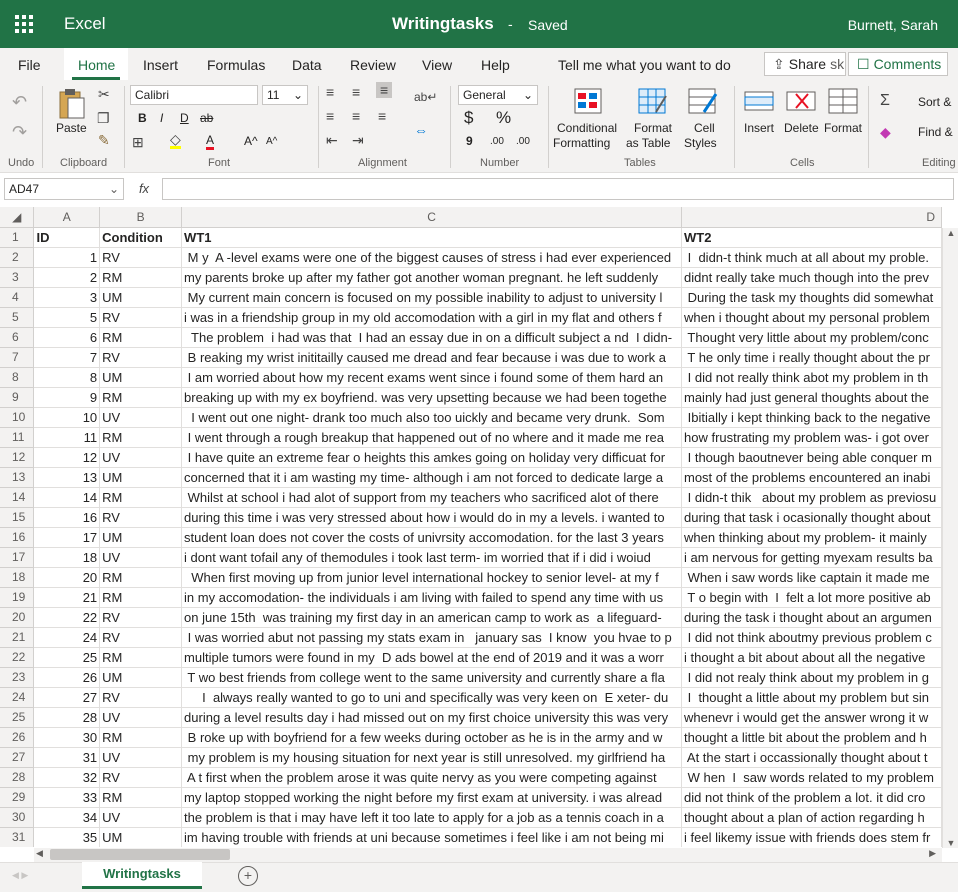 The height and width of the screenshot is (892, 958). What do you see at coordinates (935, 132) in the screenshot?
I see `find-select-label: Find &` at bounding box center [935, 132].